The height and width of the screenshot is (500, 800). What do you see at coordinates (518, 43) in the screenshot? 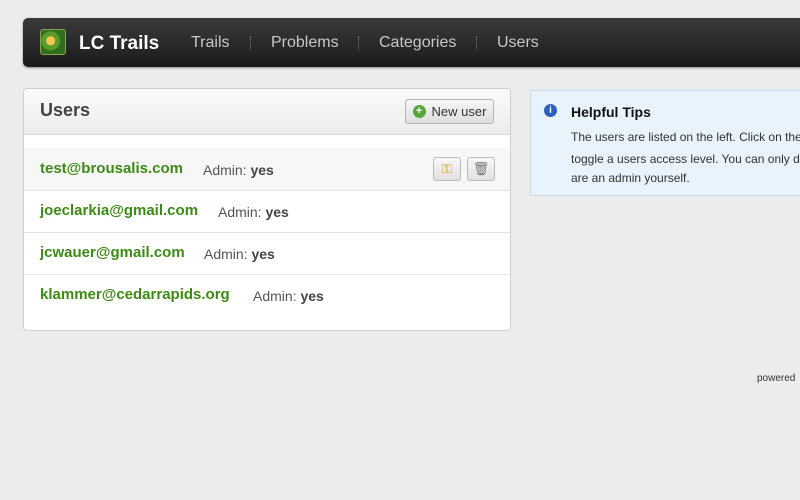
I see `nav-item-users: Users` at bounding box center [518, 43].